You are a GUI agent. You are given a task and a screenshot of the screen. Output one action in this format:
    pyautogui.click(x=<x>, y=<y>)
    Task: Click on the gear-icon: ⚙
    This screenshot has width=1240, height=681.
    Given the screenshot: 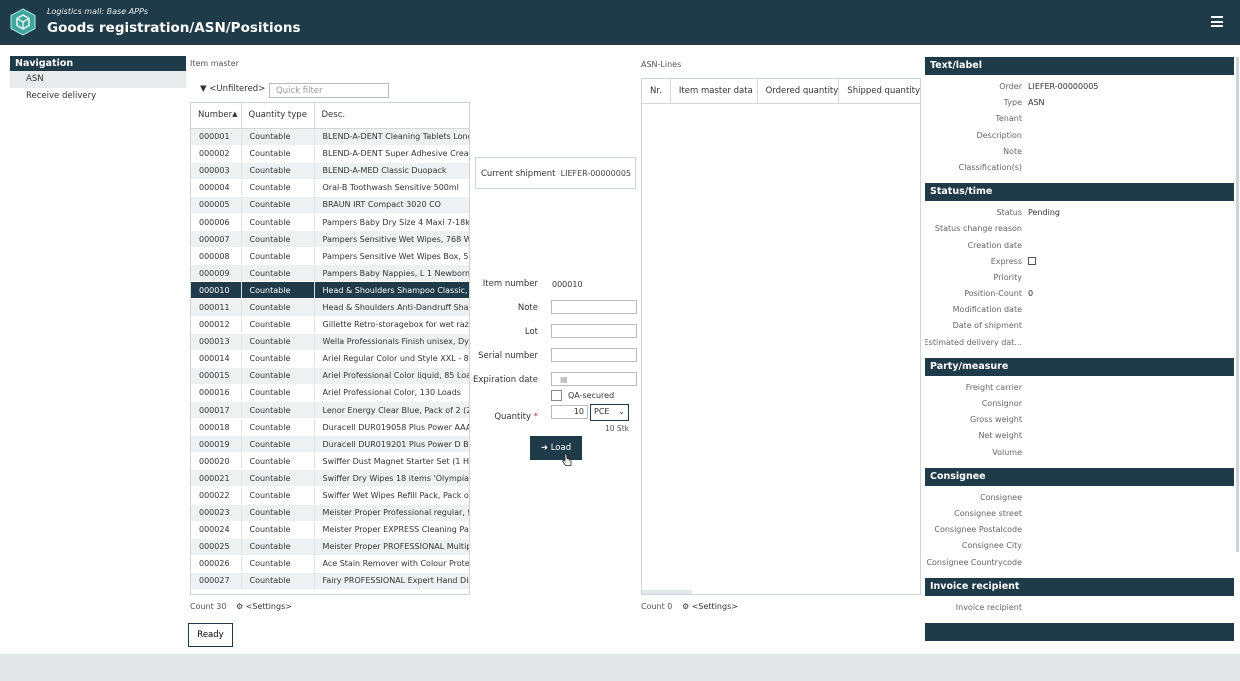 What is the action you would take?
    pyautogui.click(x=240, y=606)
    